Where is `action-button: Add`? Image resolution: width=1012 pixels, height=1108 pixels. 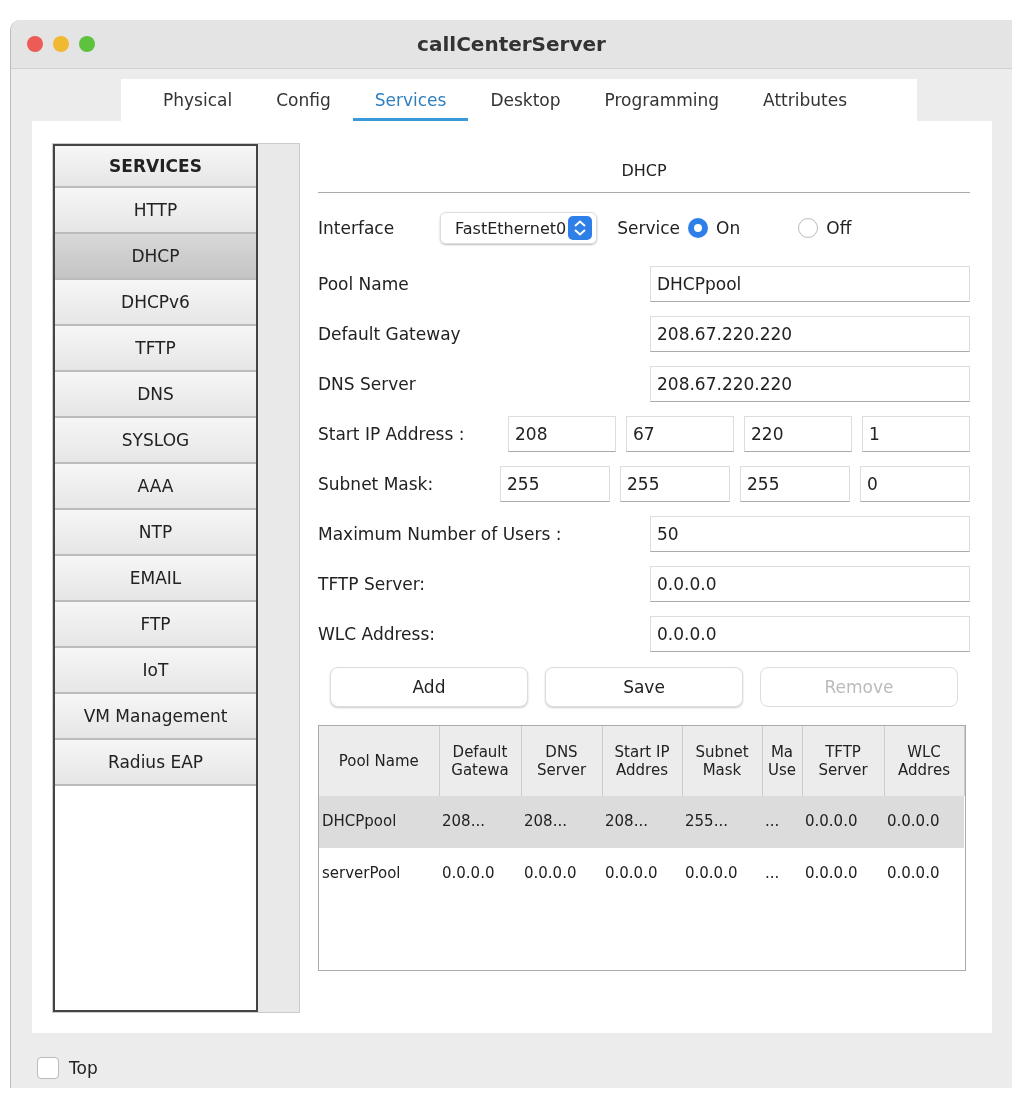
action-button: Add is located at coordinates (429, 687).